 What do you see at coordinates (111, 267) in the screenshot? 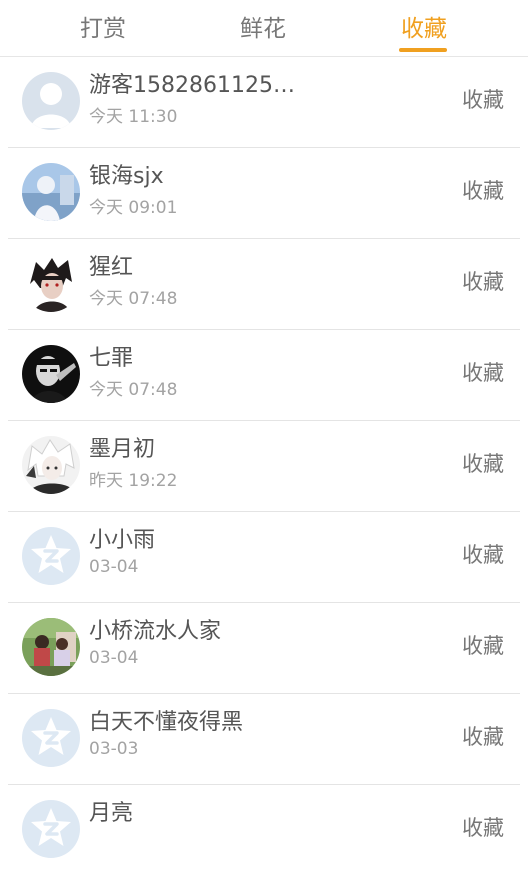
I see `user-name: 猩红` at bounding box center [111, 267].